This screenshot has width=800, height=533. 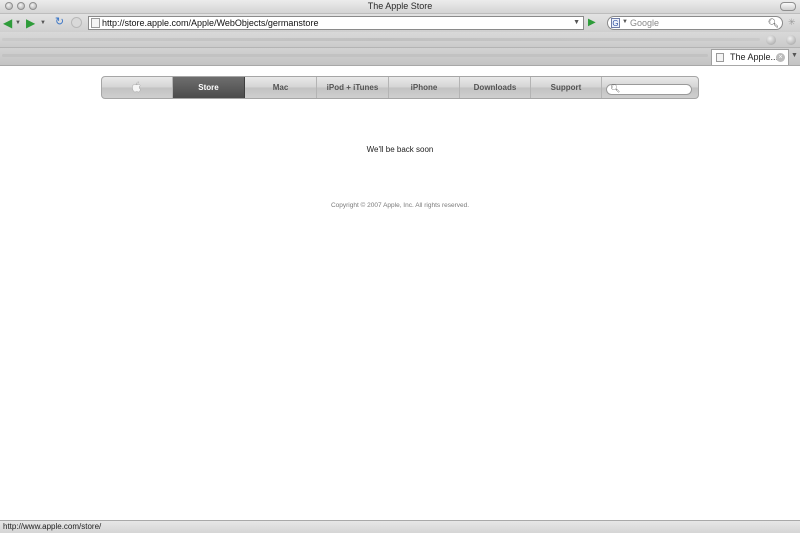 I want to click on tab-bar: The Apple... × ▼, so click(x=400, y=57).